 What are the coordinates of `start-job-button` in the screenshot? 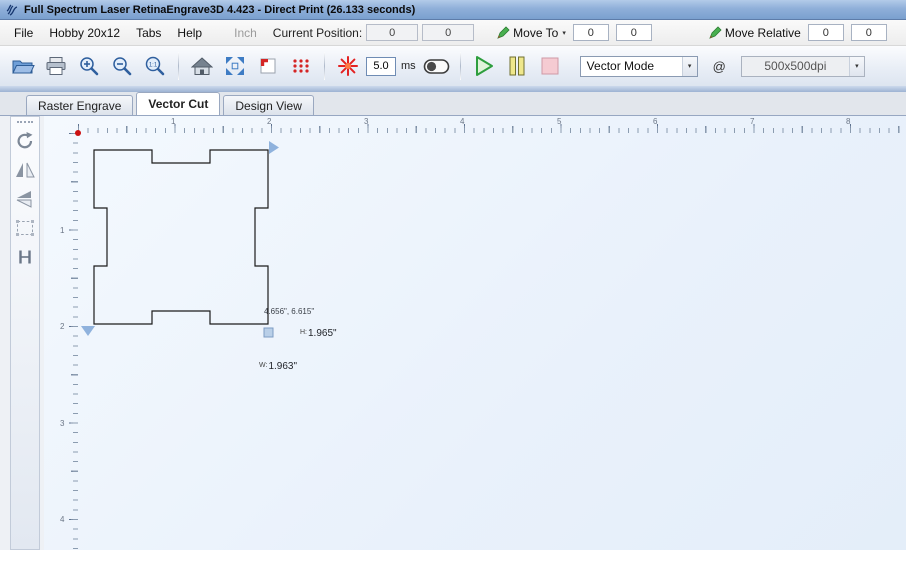 It's located at (484, 66).